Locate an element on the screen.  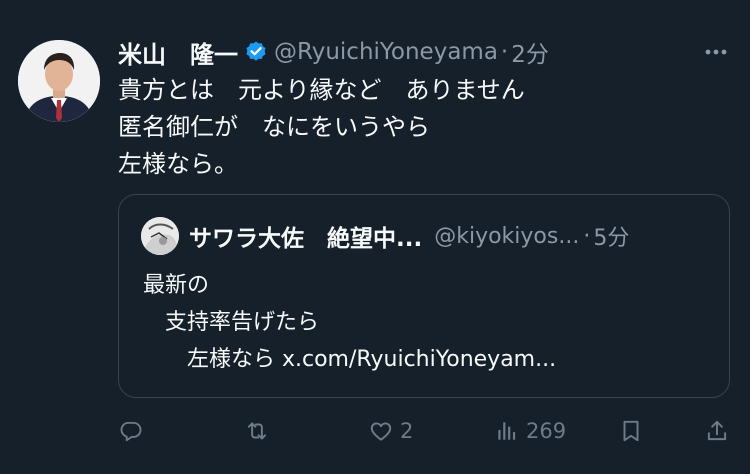
tweet-text: 貴方とは 元より縁など ありません 匿名御仁が なにをいうやら 左様なら。 is located at coordinates (321, 127).